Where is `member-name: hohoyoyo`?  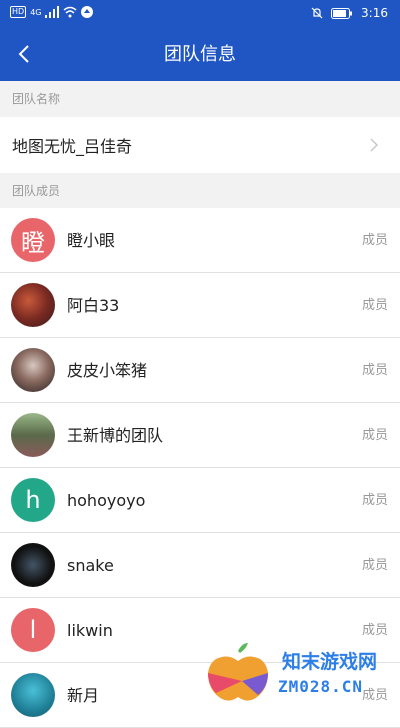 member-name: hohoyoyo is located at coordinates (106, 500).